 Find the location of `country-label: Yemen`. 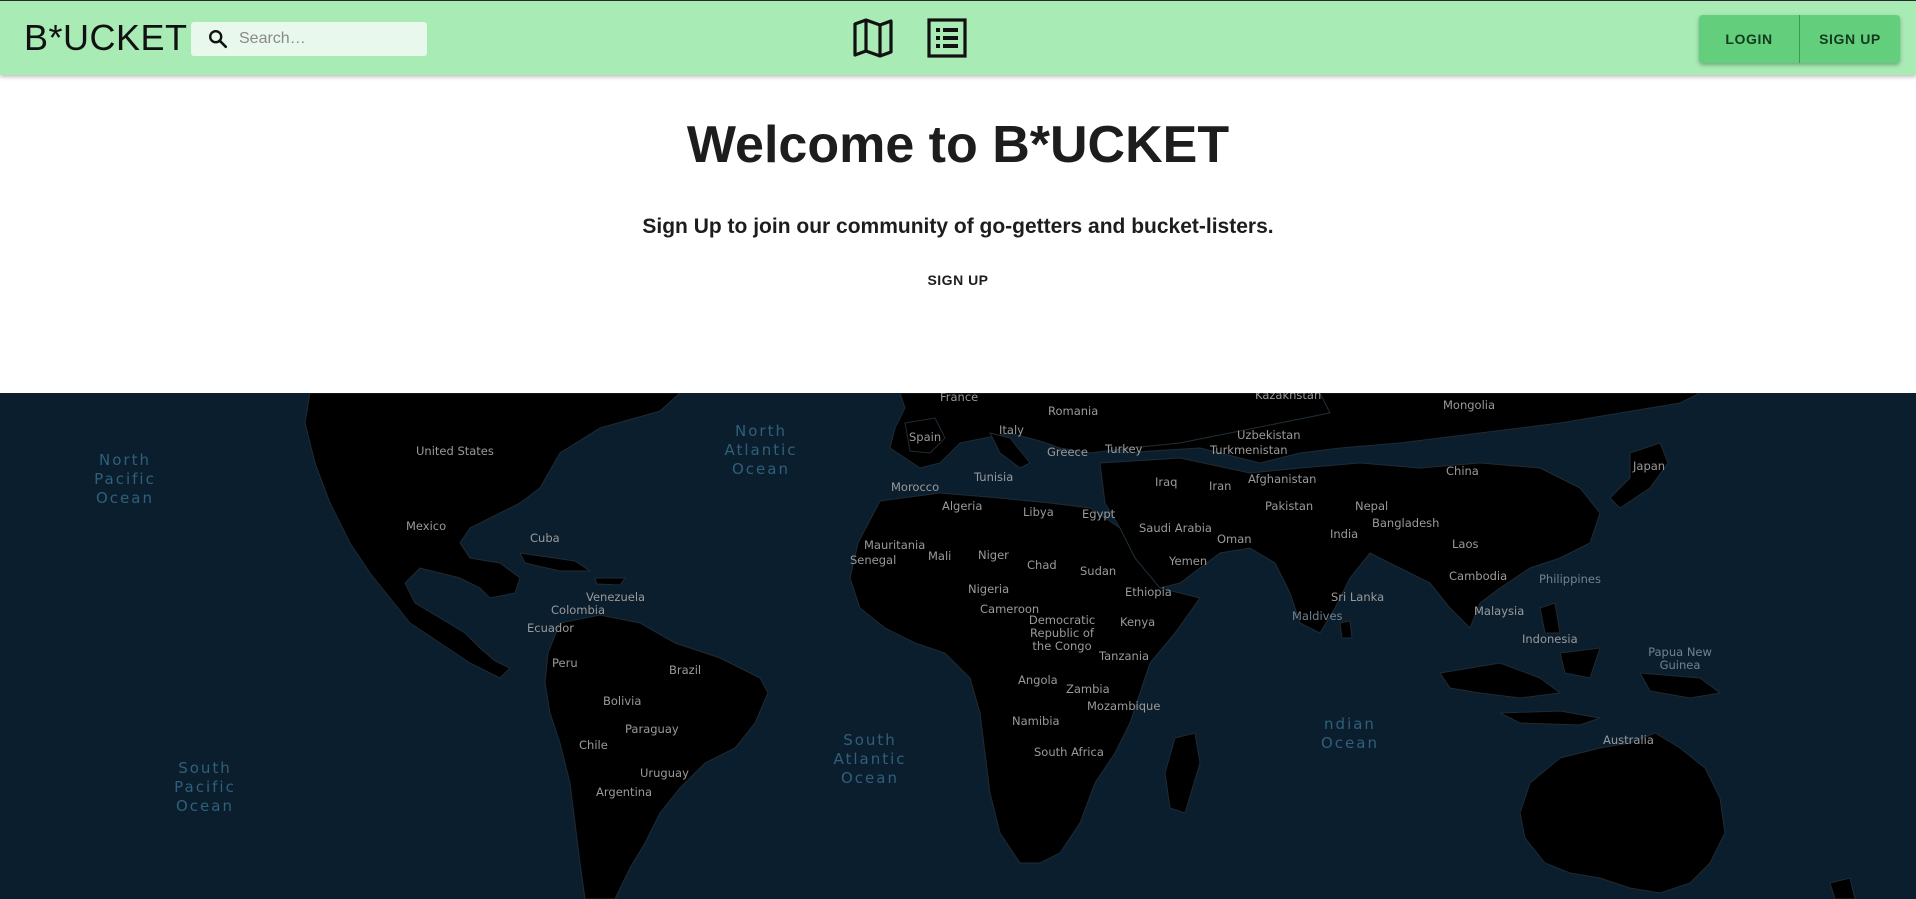

country-label: Yemen is located at coordinates (1188, 561).